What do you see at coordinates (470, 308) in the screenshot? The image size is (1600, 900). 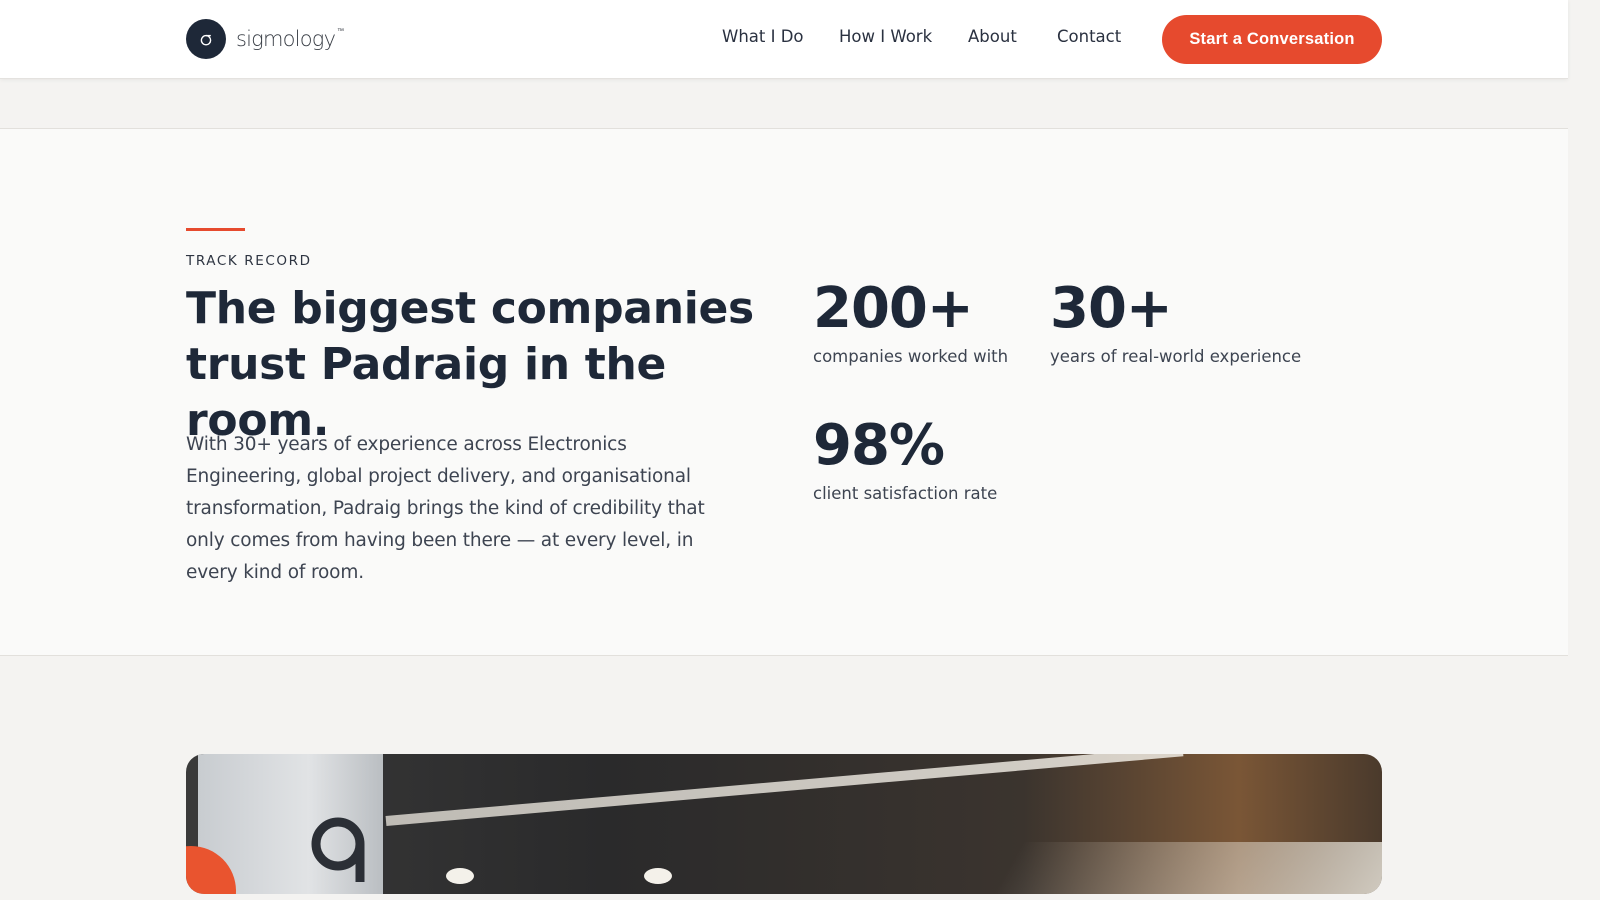 I see `headline-line-1: The biggest companies` at bounding box center [470, 308].